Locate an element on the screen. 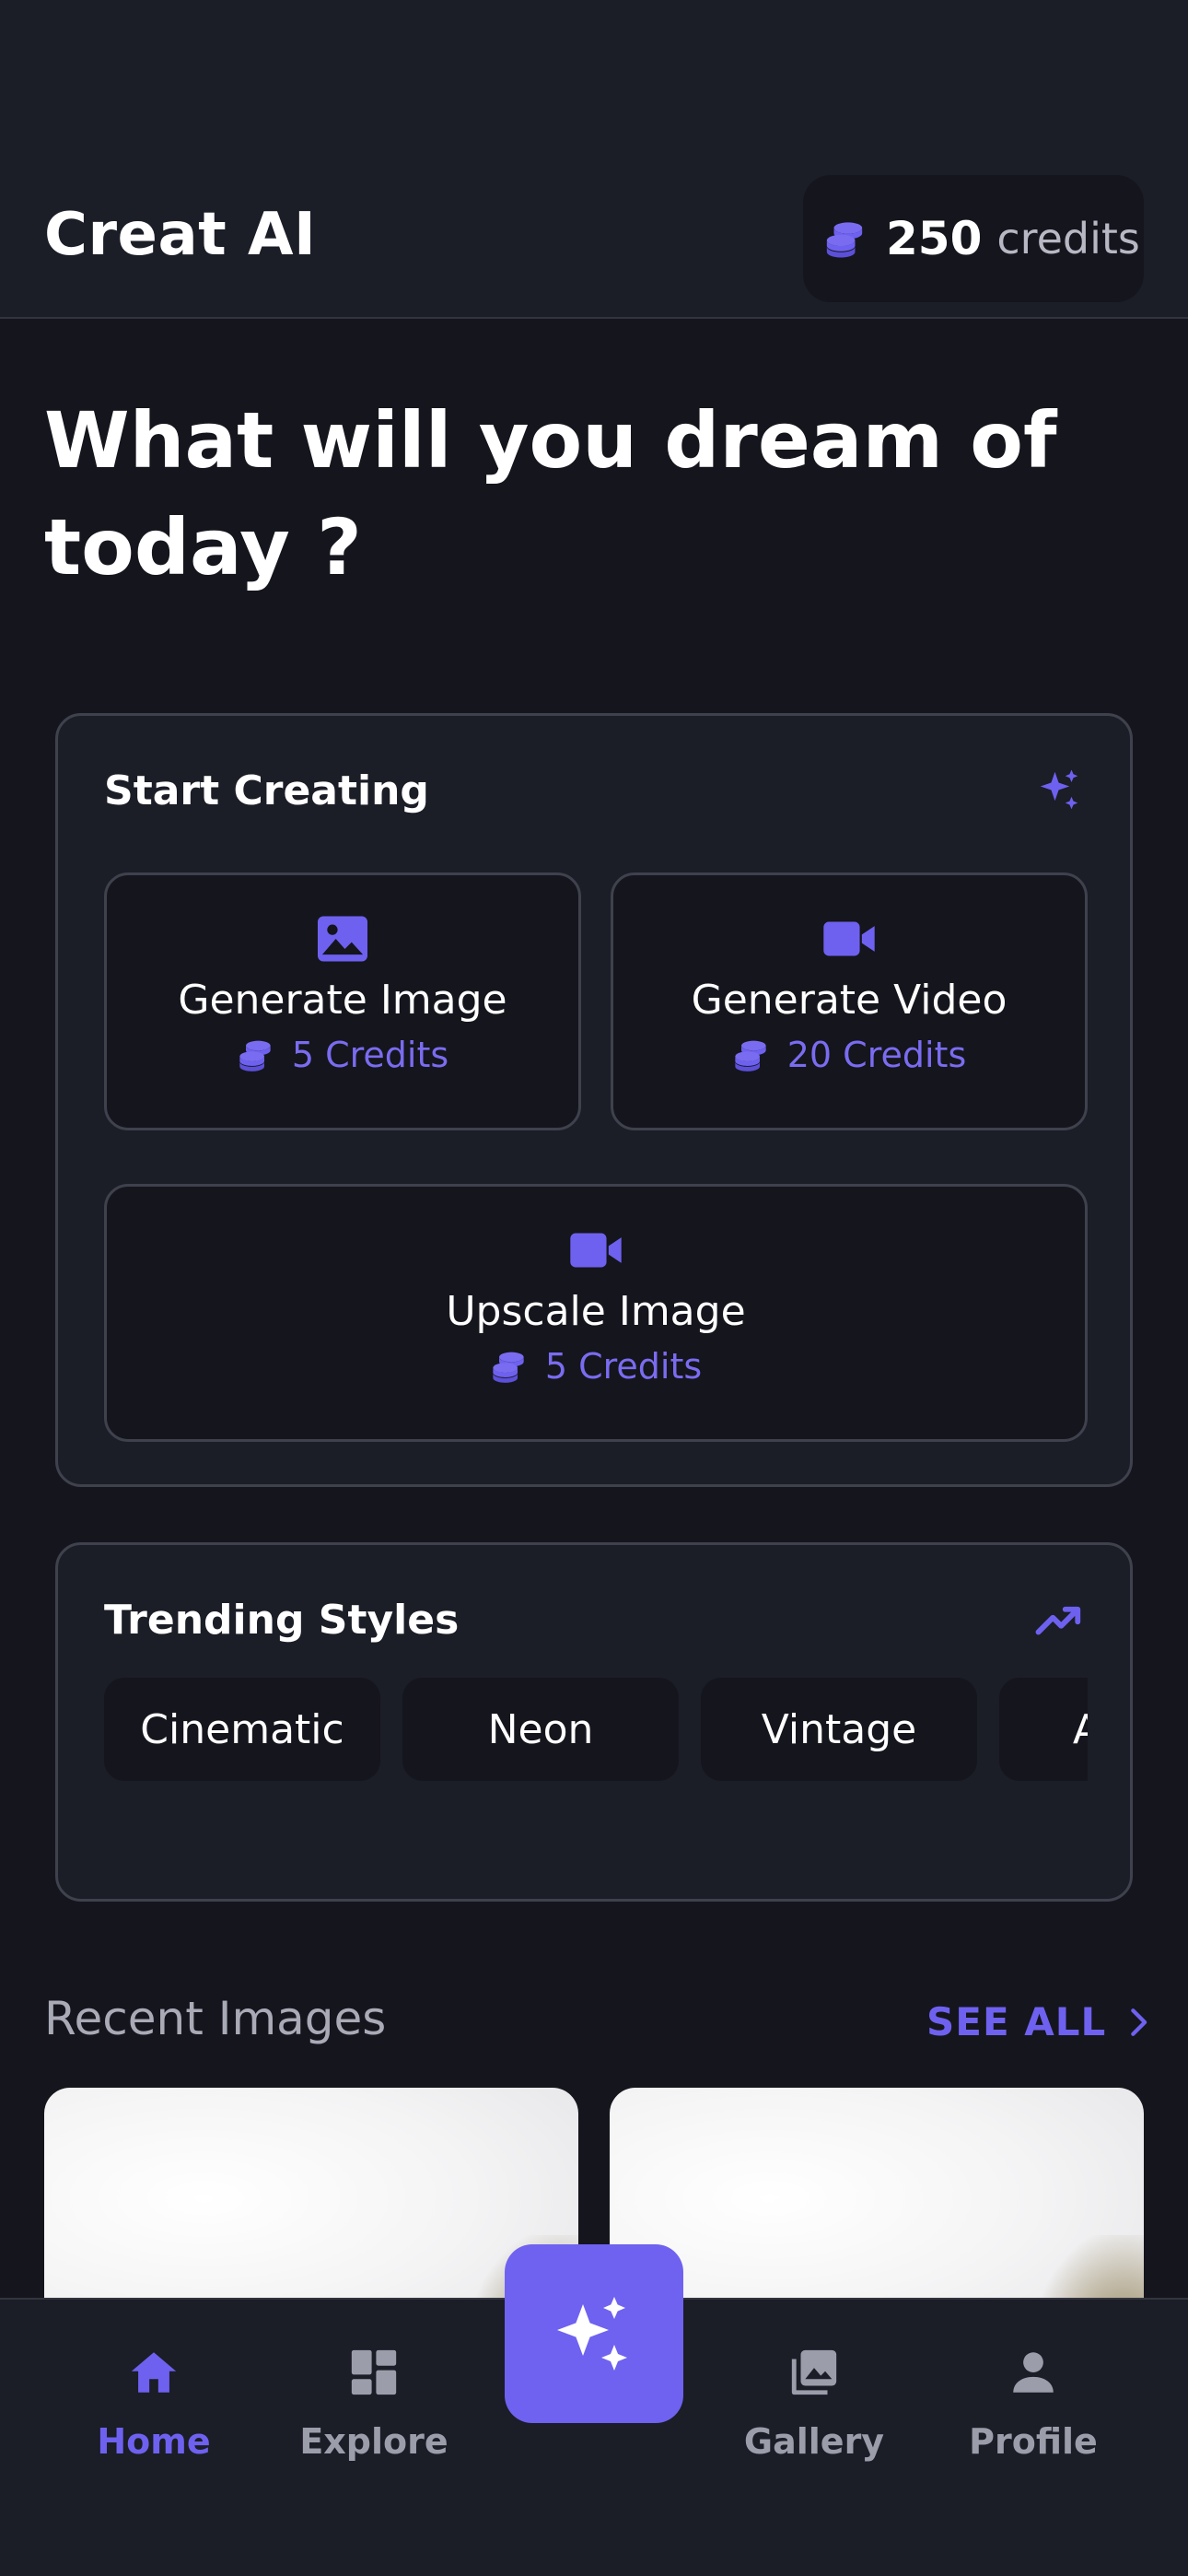 The height and width of the screenshot is (2576, 1188). nav-explore-label: Explore is located at coordinates (373, 2441).